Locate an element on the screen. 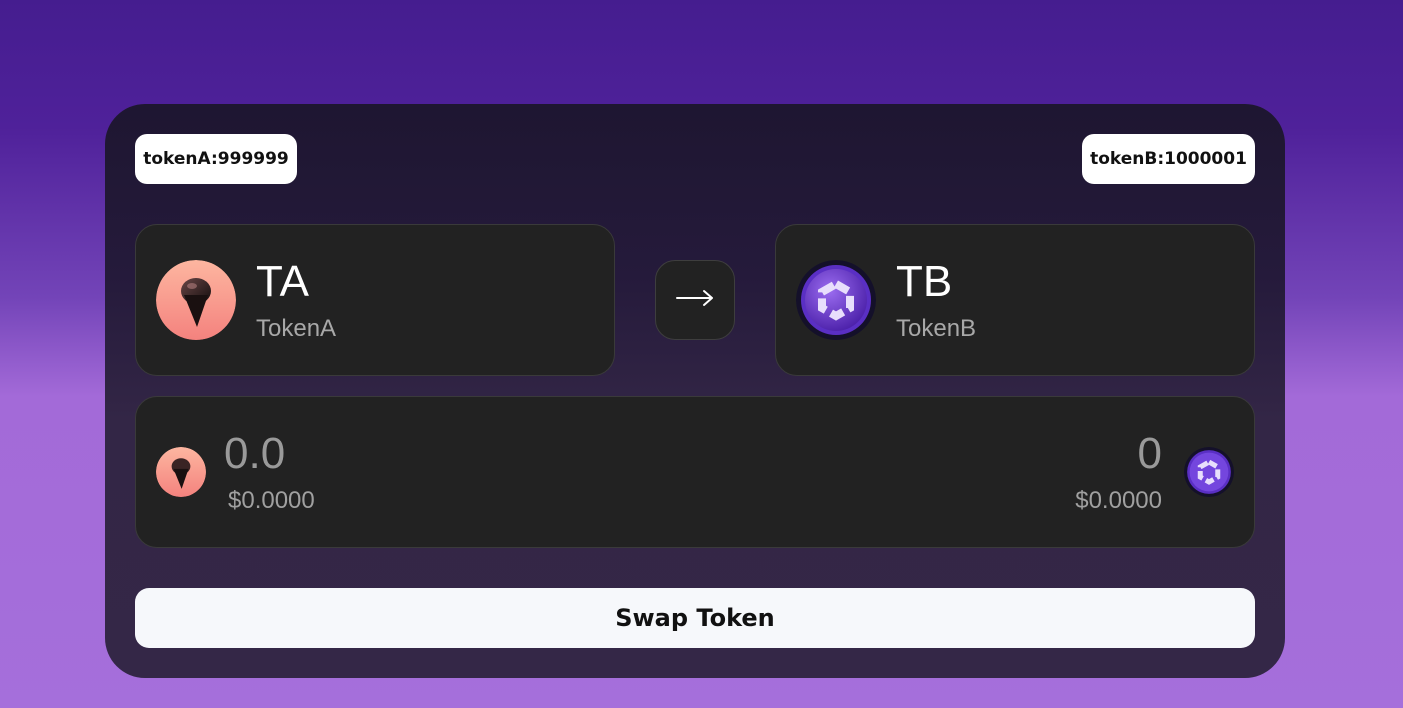 This screenshot has height=708, width=1403. input-amount-field is located at coordinates (344, 454).